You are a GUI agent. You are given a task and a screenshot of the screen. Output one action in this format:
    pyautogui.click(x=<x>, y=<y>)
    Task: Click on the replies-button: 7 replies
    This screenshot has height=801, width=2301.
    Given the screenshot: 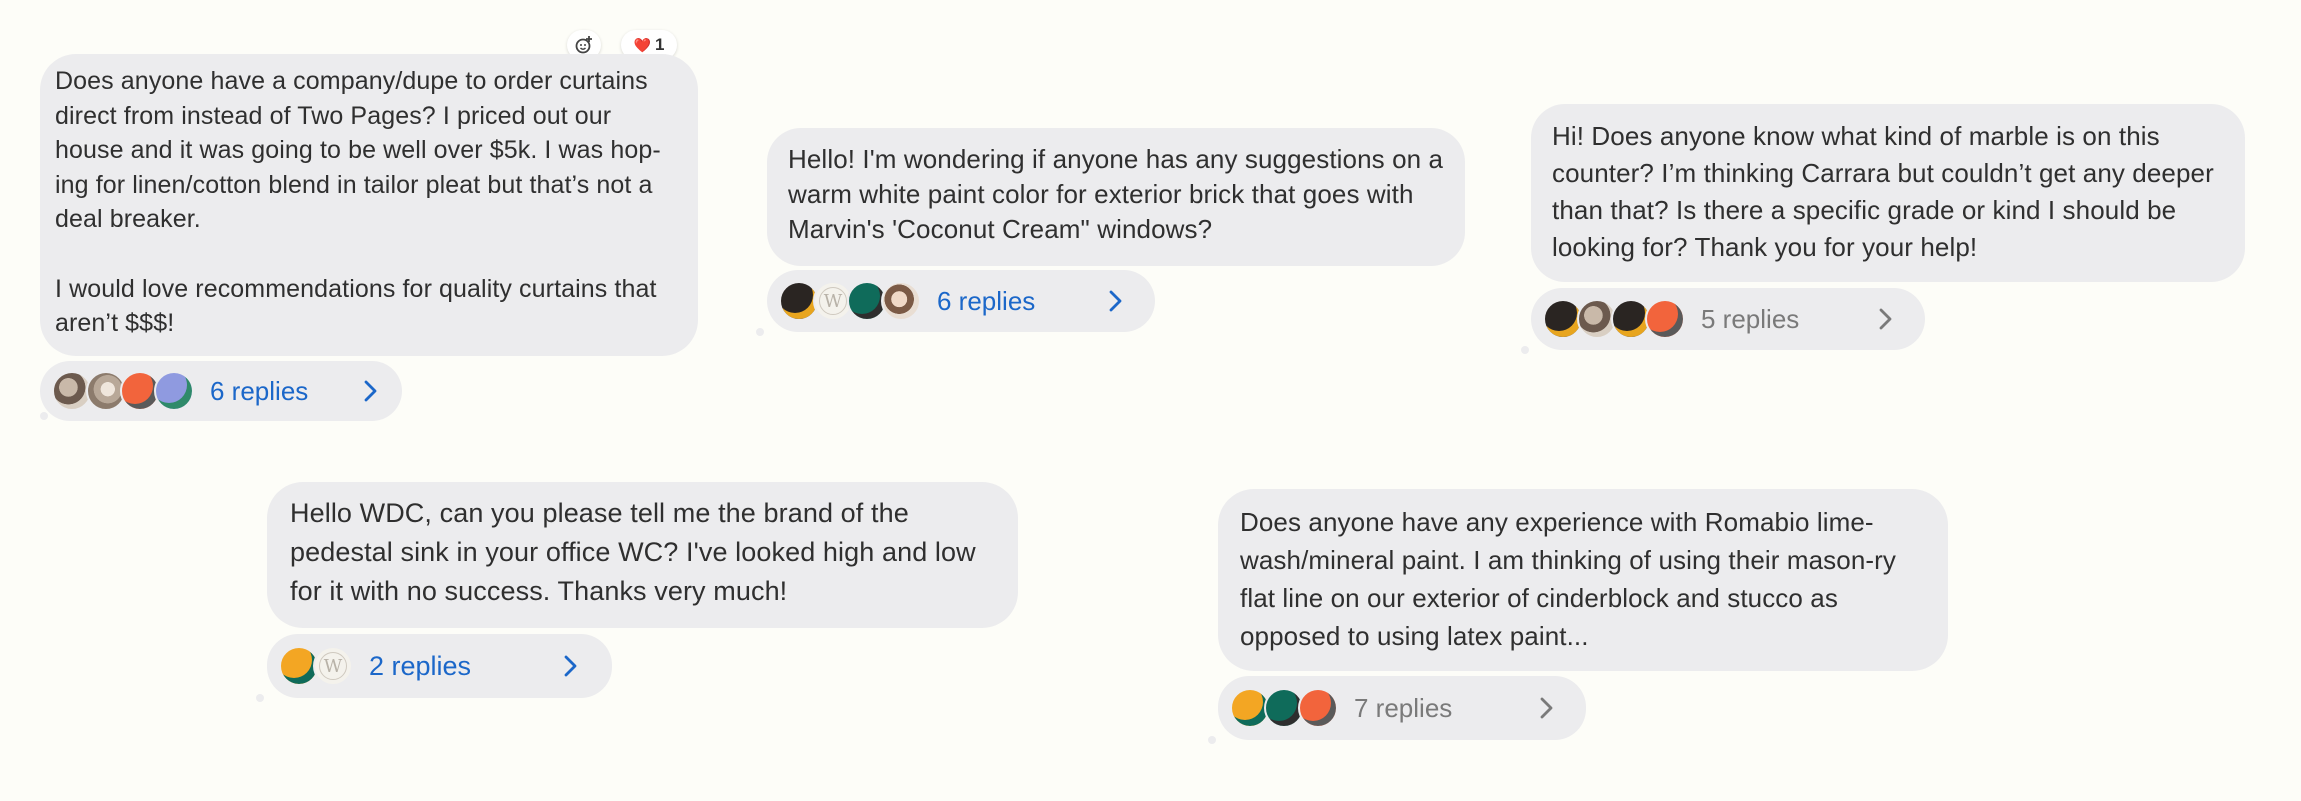 What is the action you would take?
    pyautogui.click(x=1402, y=708)
    